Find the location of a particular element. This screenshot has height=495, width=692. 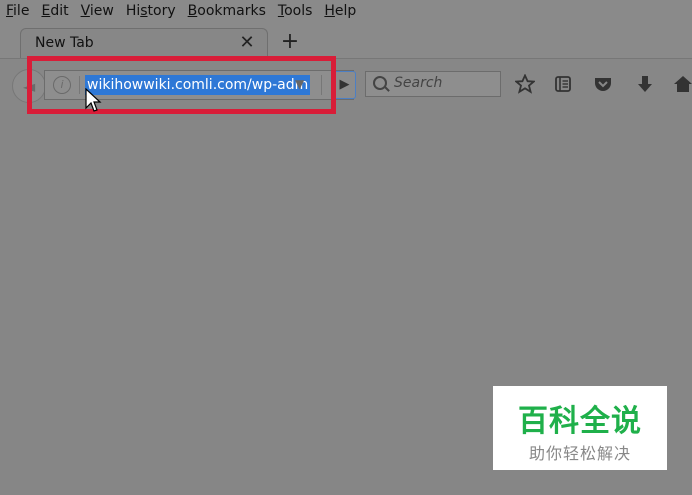

tab-new-tab: New Tab ✕ is located at coordinates (144, 43).